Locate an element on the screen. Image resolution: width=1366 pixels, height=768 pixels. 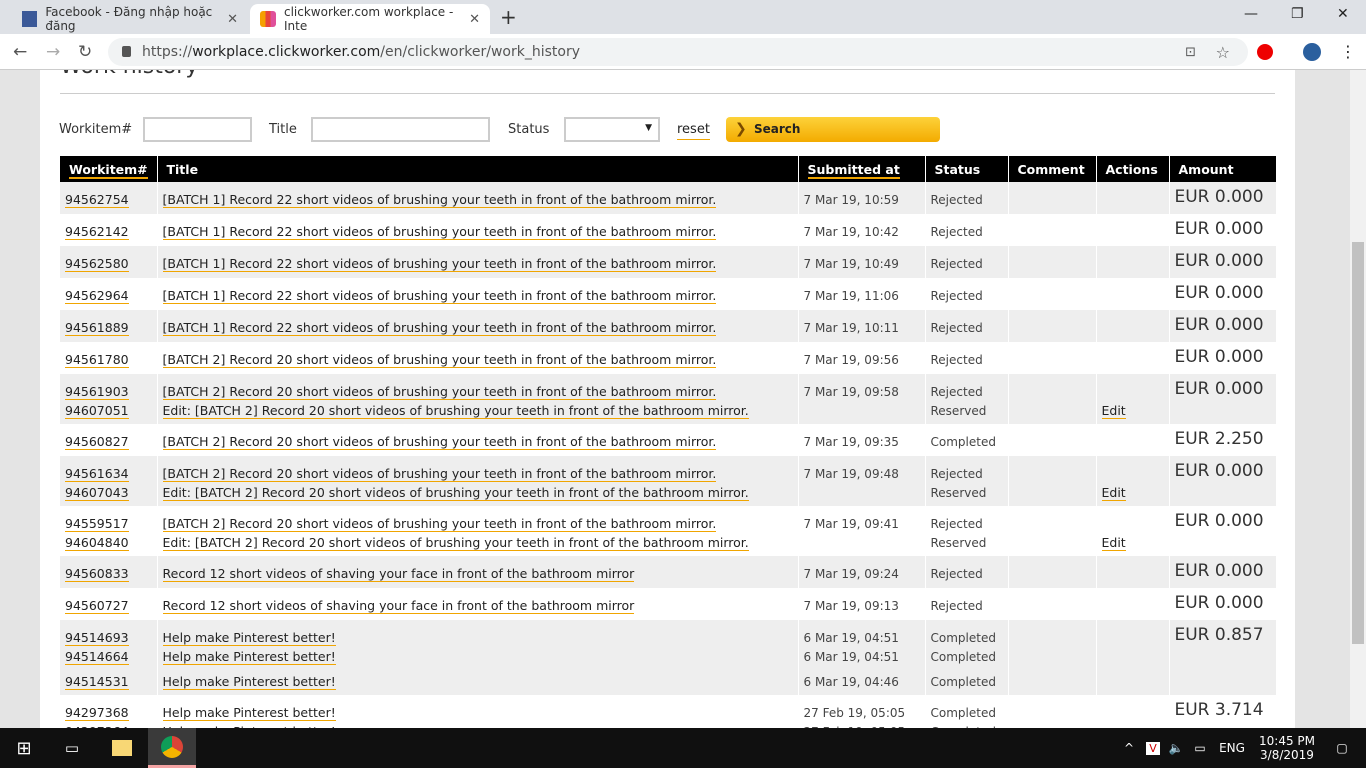
submitted-at: 7 Mar 19, 09:41 is located at coordinates (851, 524).